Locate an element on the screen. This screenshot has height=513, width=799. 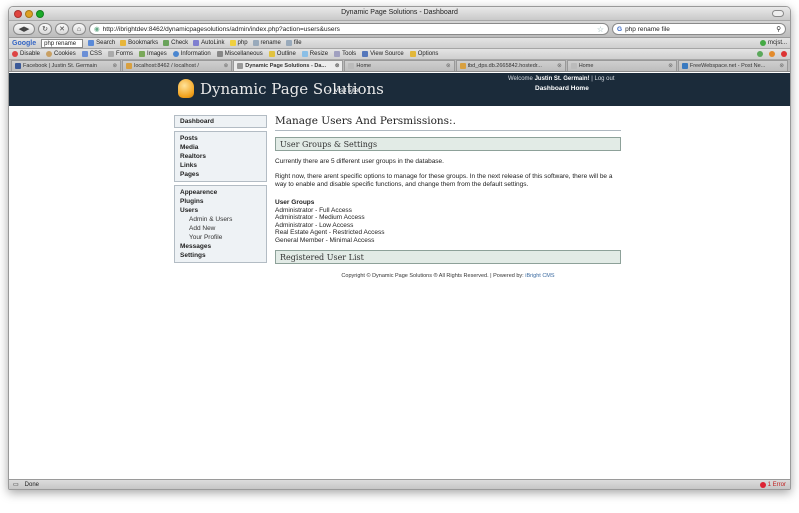
wd-outline: Outline is located at coordinates (282, 54).